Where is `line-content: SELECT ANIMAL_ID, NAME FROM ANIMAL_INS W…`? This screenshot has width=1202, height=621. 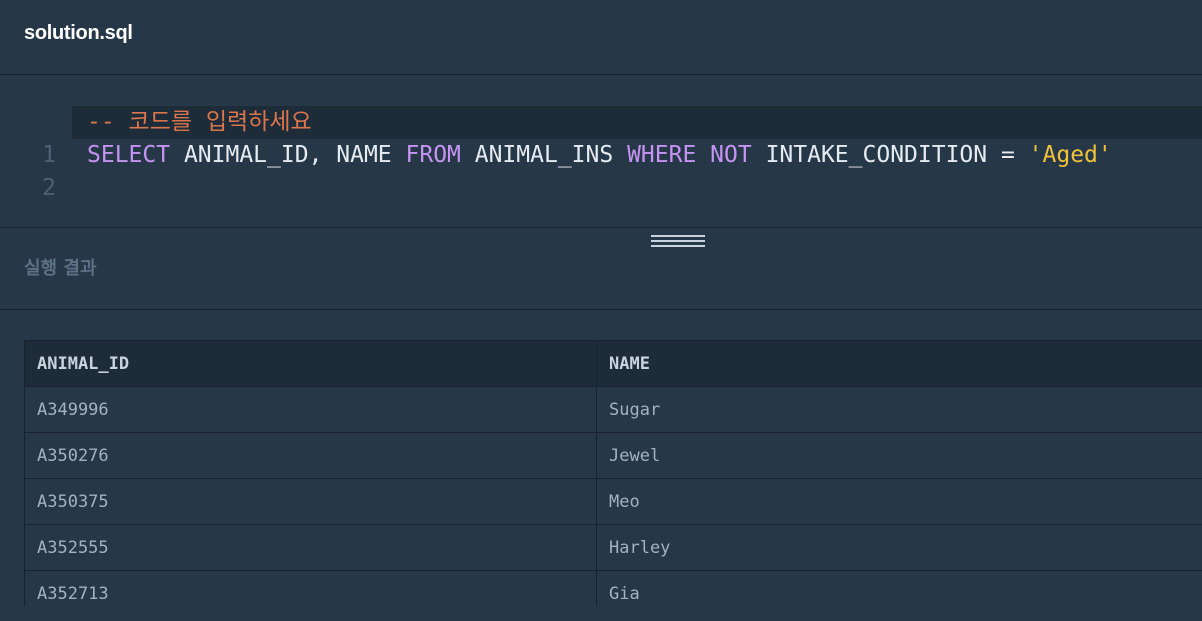
line-content: SELECT ANIMAL_ID, NAME FROM ANIMAL_INS W… is located at coordinates (637, 155).